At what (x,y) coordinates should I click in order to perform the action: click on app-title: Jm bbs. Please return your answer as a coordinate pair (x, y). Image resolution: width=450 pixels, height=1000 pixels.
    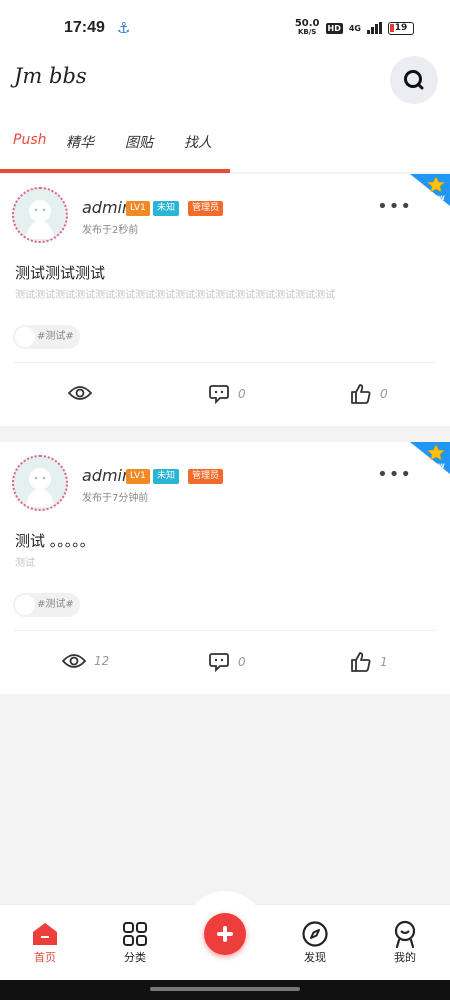
    Looking at the image, I should click on (50, 76).